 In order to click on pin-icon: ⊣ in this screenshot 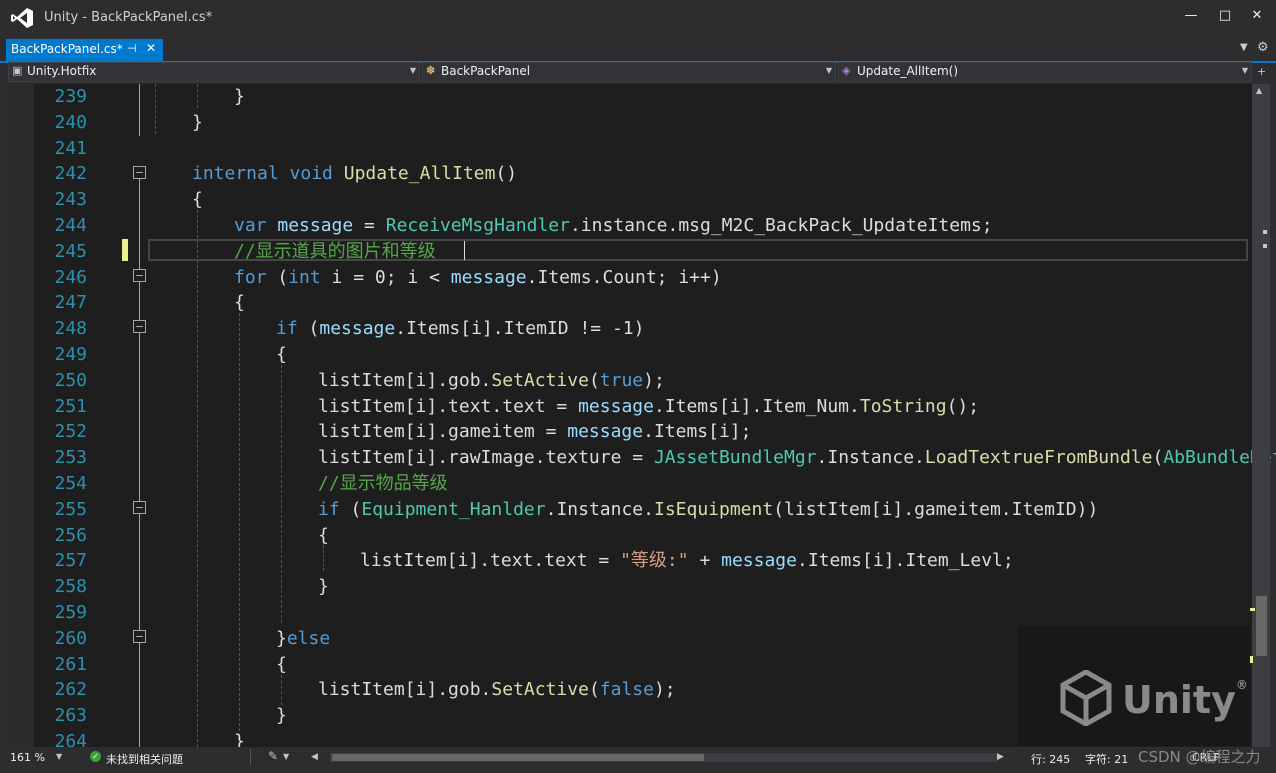, I will do `click(132, 48)`.